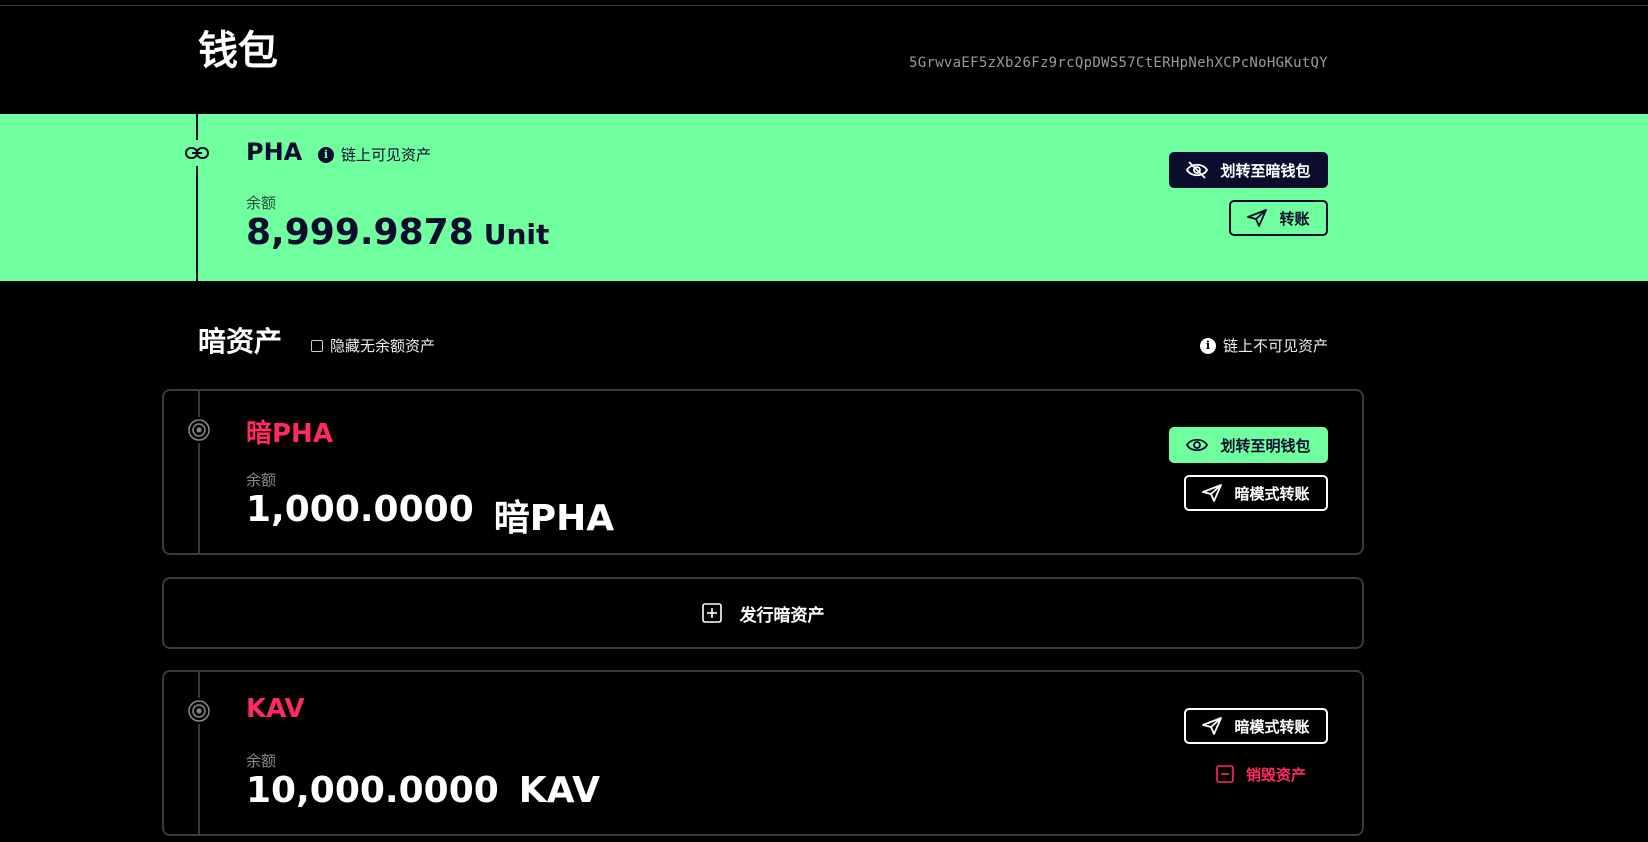  Describe the element at coordinates (516, 234) in the screenshot. I see `balance-unit: Unit` at that location.